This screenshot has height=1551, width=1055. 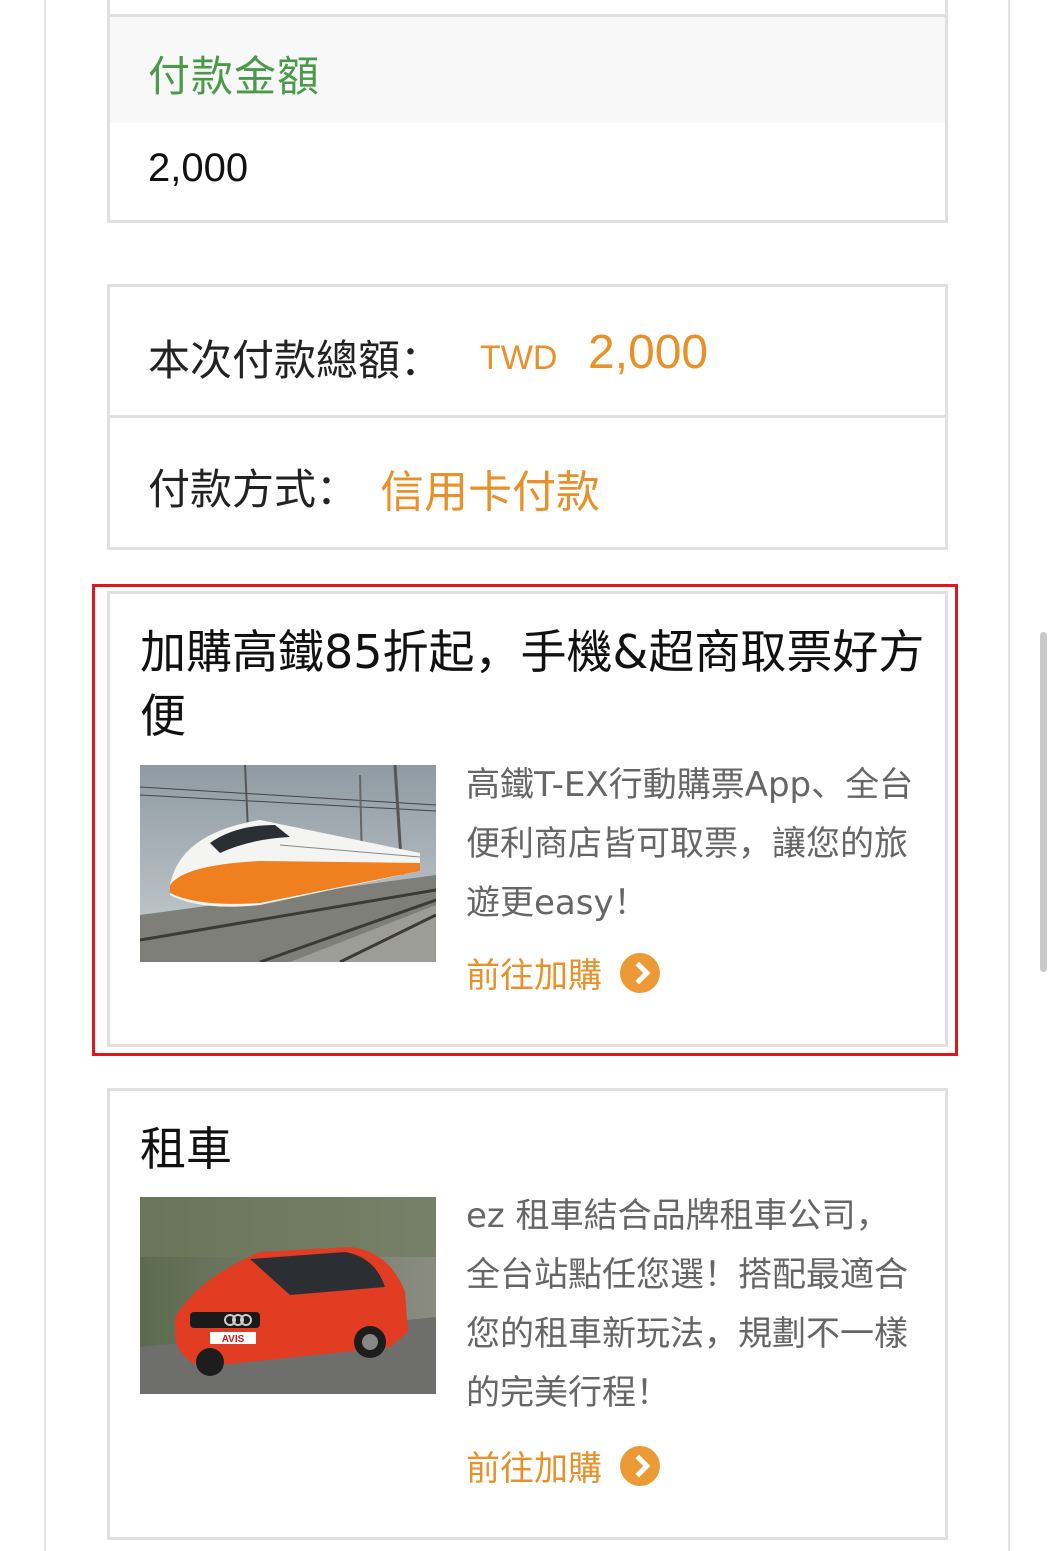 I want to click on red-car-image: AVIS, so click(x=288, y=1295).